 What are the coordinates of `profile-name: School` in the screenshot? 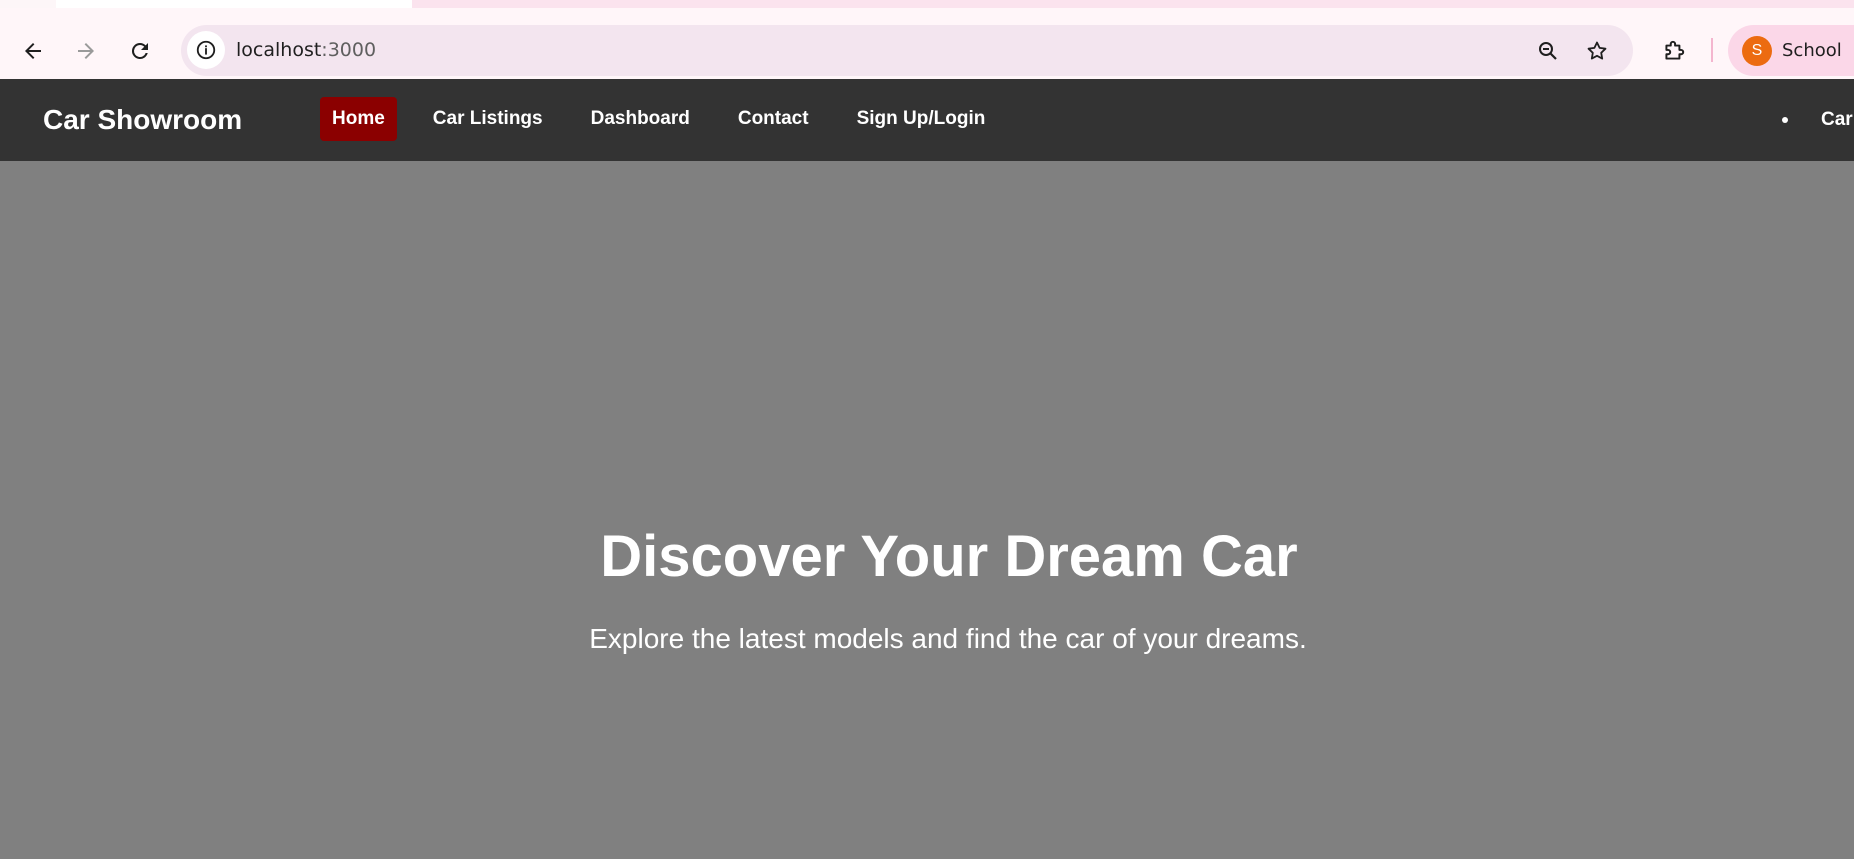 It's located at (1812, 50).